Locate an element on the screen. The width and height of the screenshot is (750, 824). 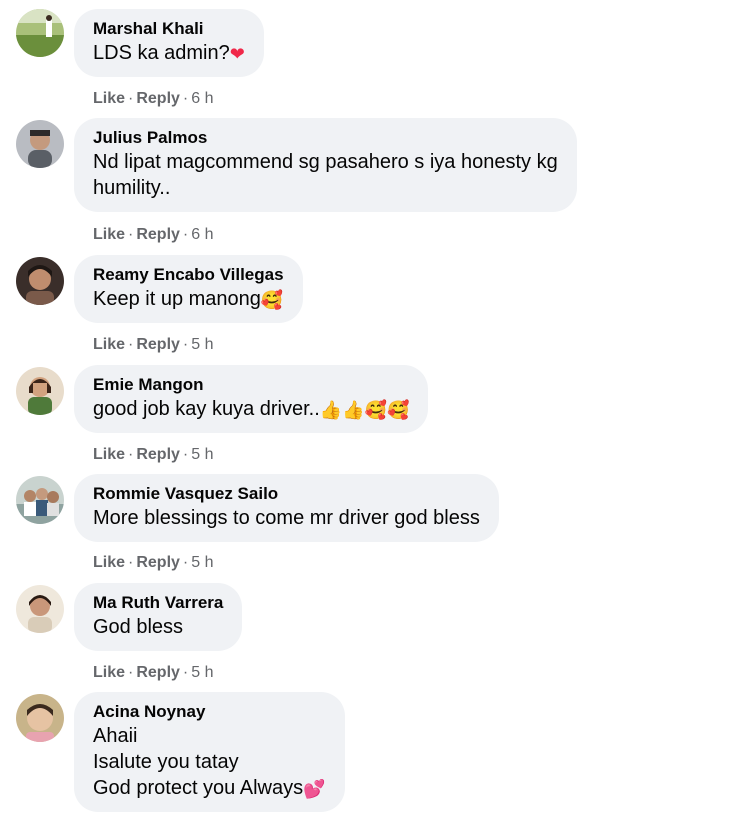
comment-line-text: Keep it up manong is located at coordinates (177, 299).